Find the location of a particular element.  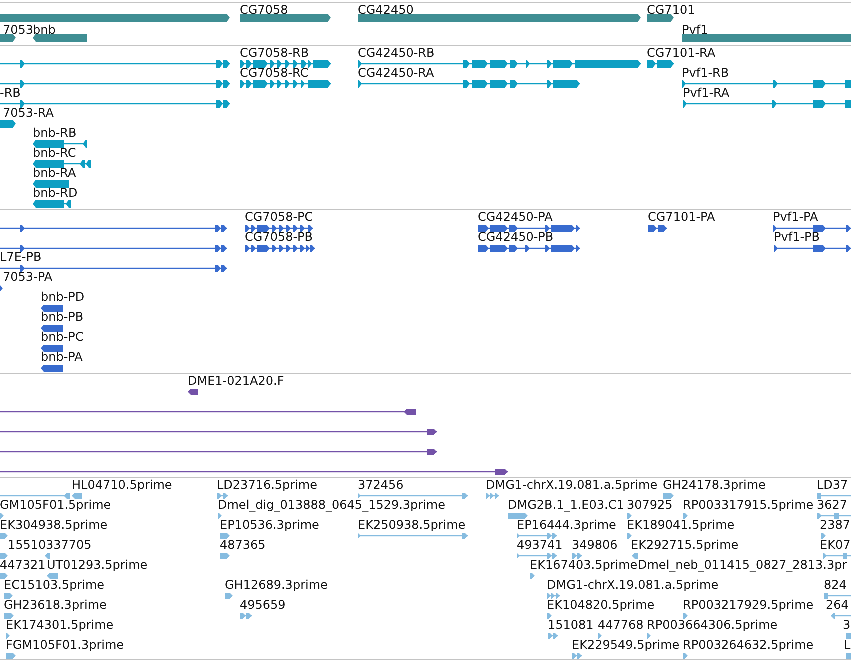

feature-label: L7E-PB is located at coordinates (21, 257).